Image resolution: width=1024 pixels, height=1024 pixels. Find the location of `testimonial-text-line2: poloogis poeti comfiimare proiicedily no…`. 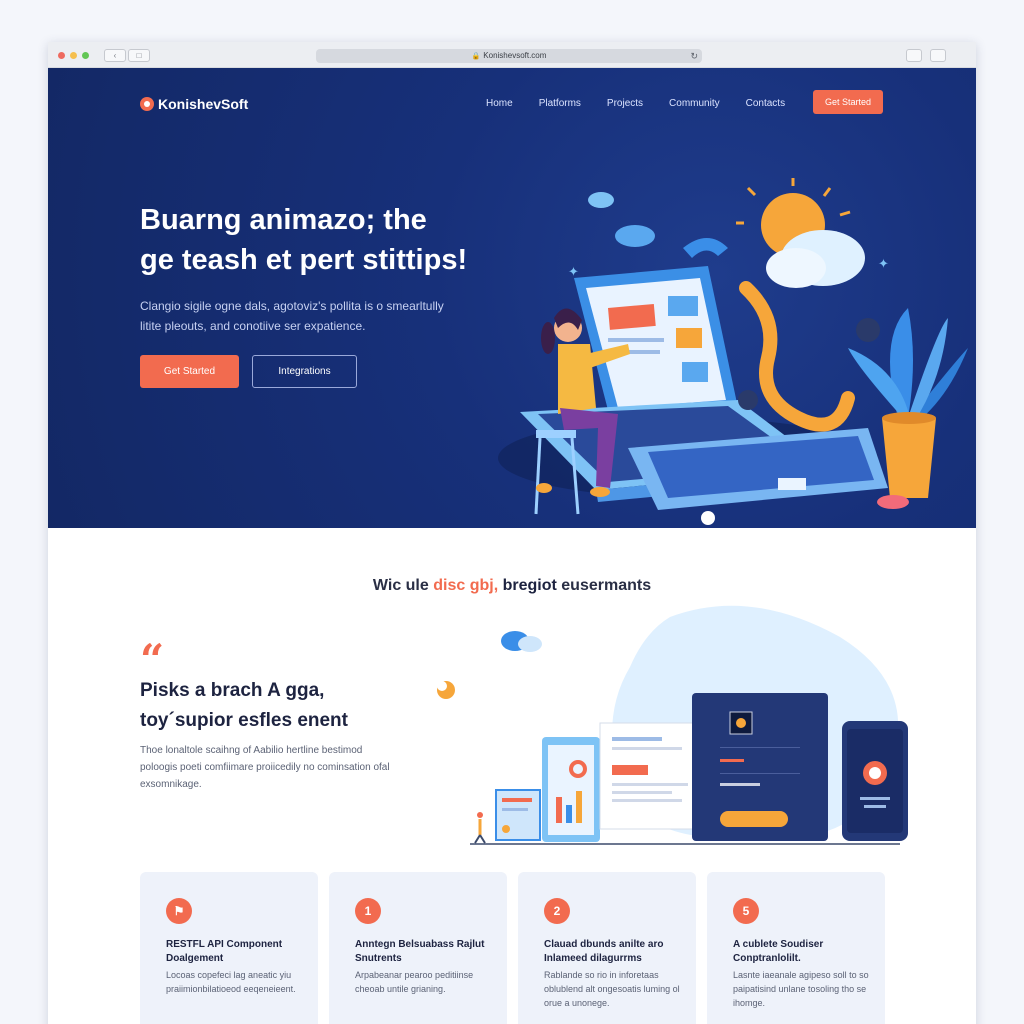

testimonial-text-line2: poloogis poeti comfiimare proiicedily no… is located at coordinates (265, 767).